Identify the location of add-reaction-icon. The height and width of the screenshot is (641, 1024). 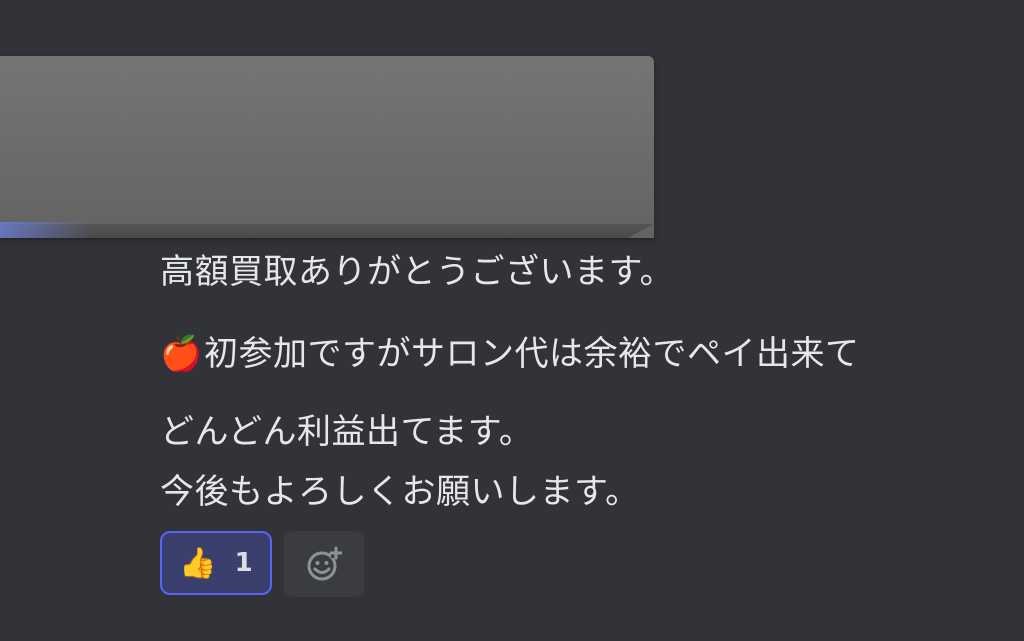
(324, 563).